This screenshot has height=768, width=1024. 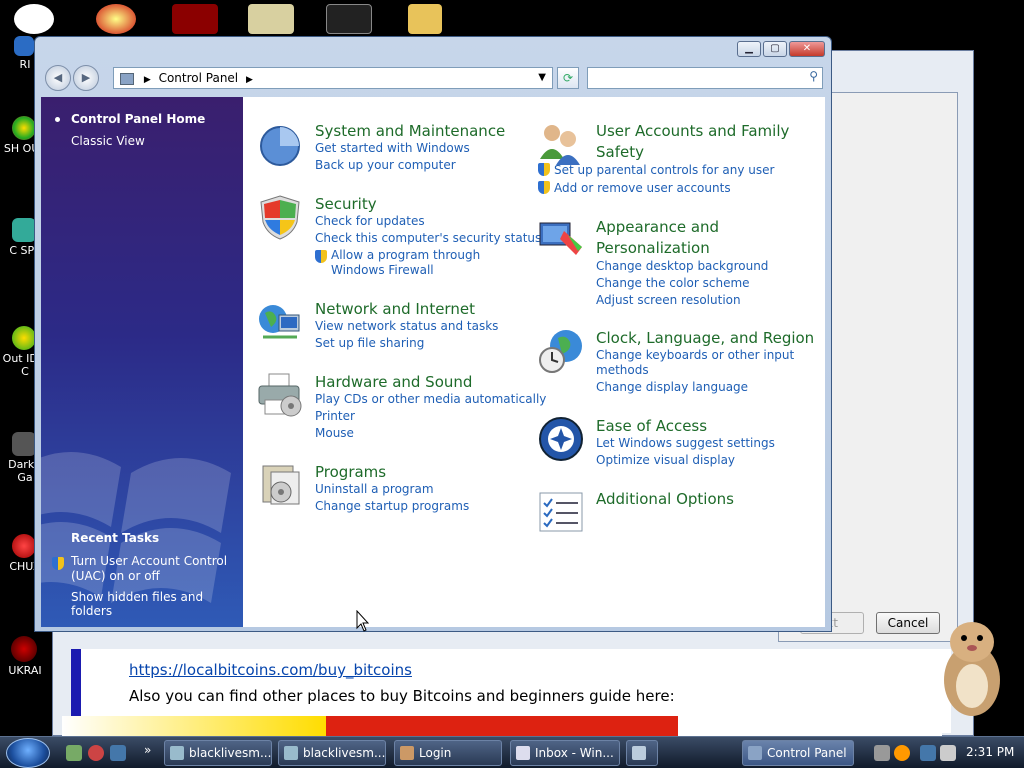 I want to click on back-button: ◀, so click(x=58, y=78).